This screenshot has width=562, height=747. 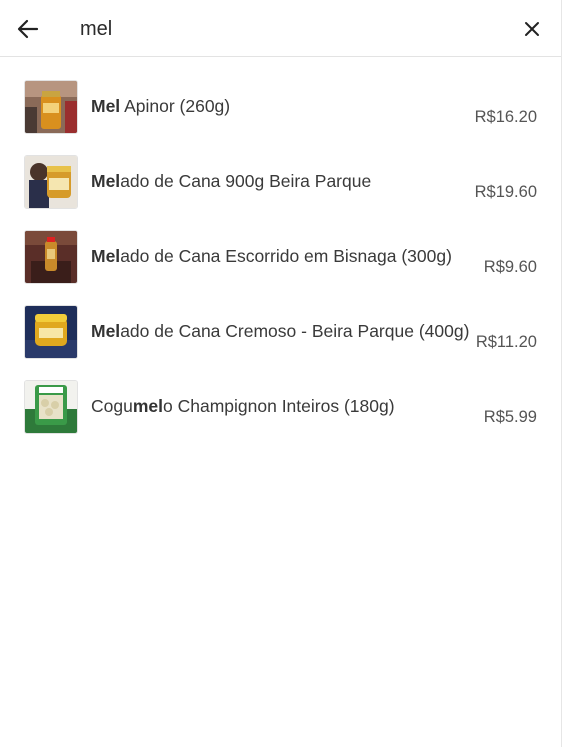 What do you see at coordinates (161, 106) in the screenshot?
I see `product-name: Mel Apinor (260g)` at bounding box center [161, 106].